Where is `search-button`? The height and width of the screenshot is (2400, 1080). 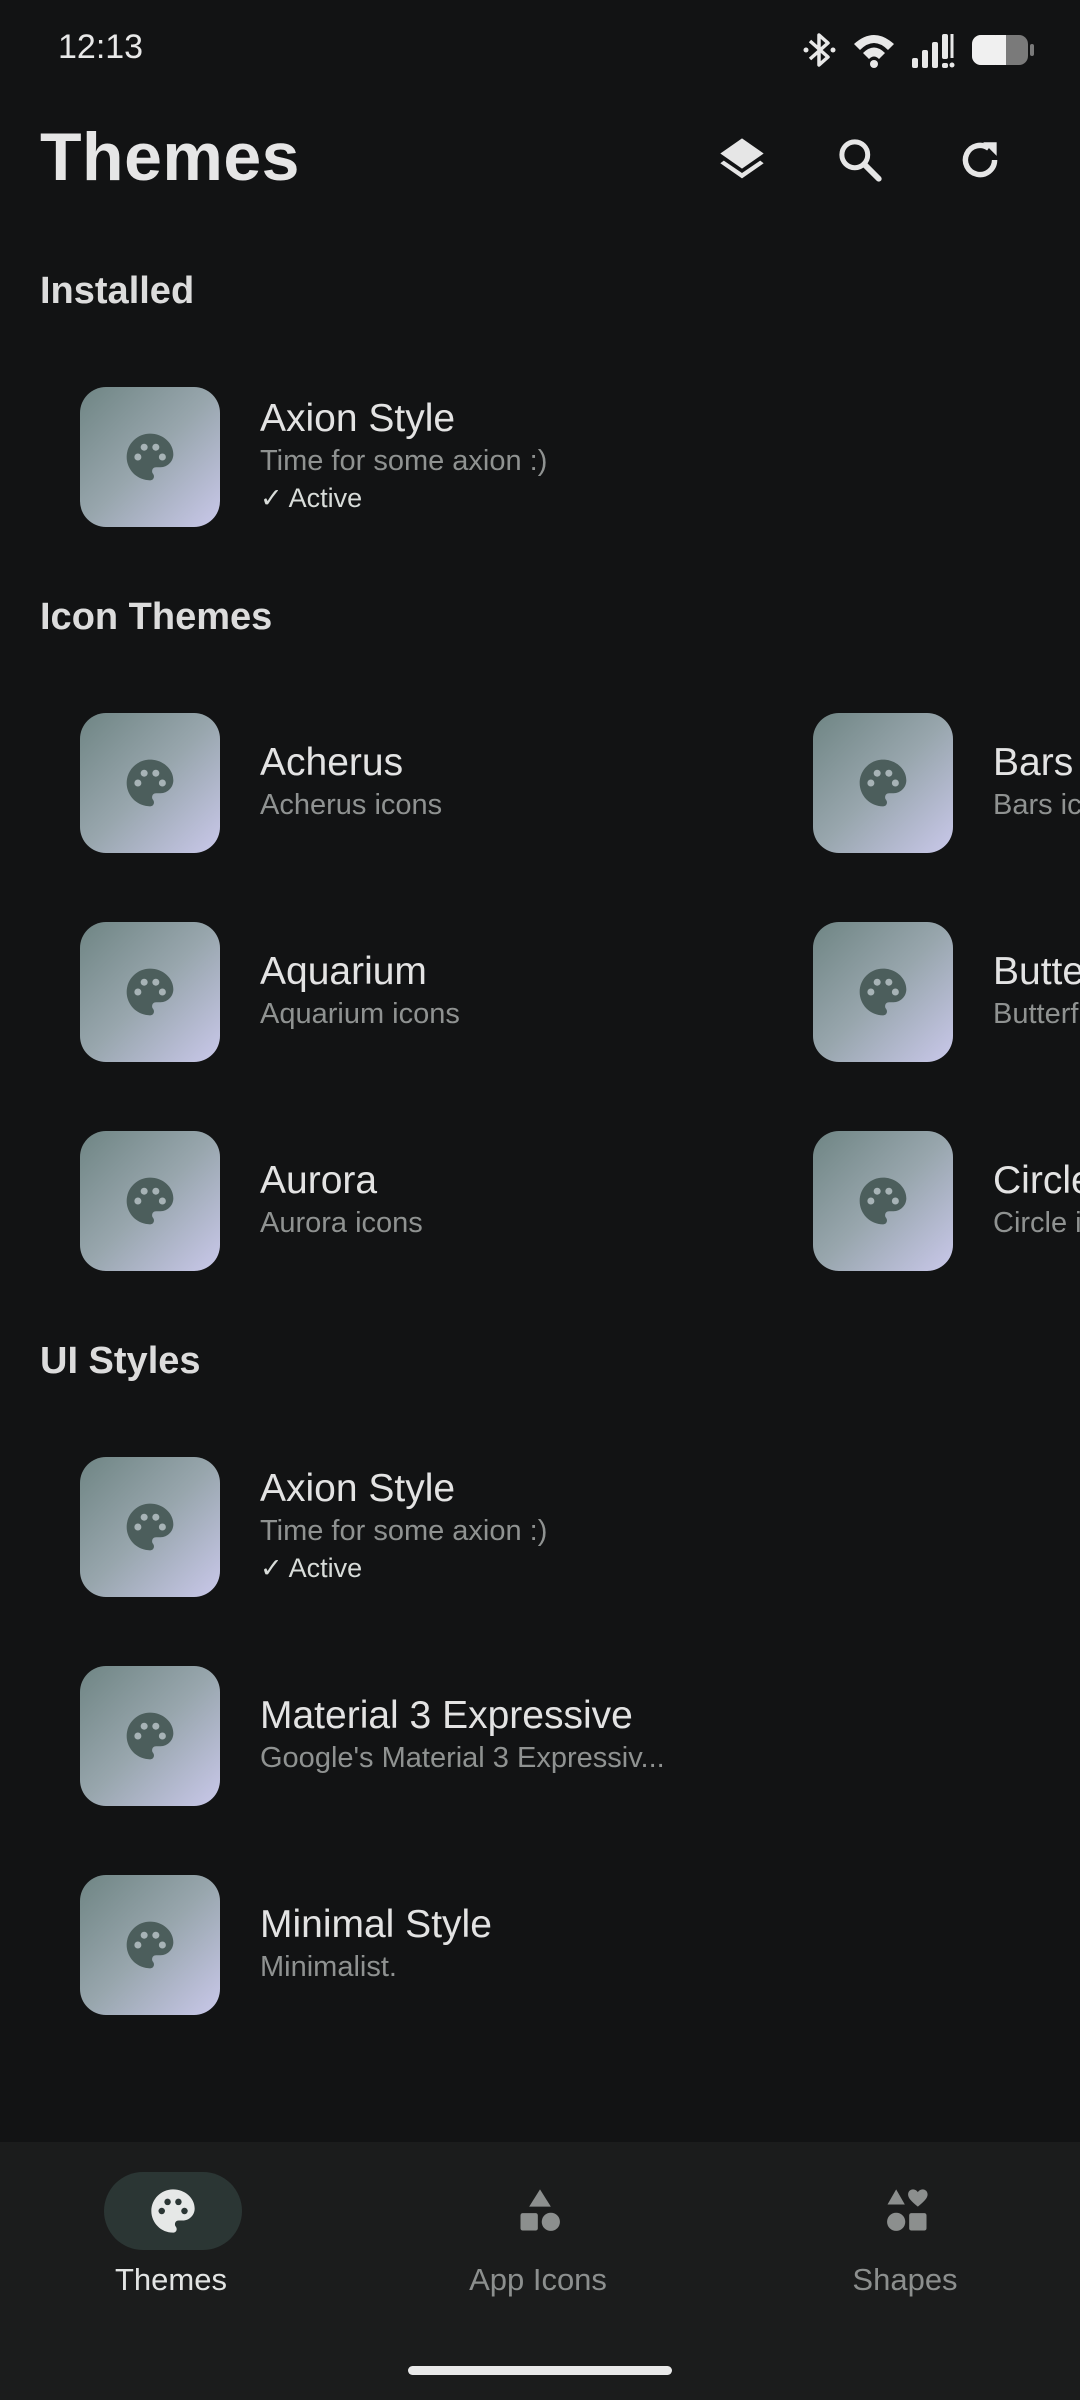
search-button is located at coordinates (860, 160).